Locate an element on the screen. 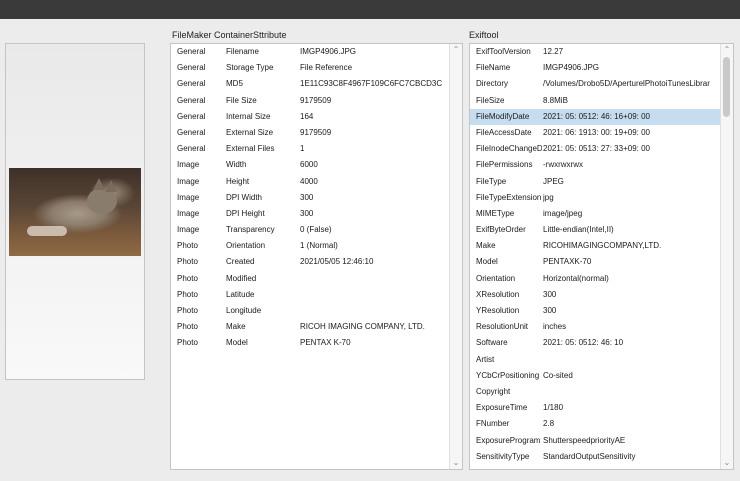 The height and width of the screenshot is (481, 740). tag-name-cell: Copyright is located at coordinates (493, 391).